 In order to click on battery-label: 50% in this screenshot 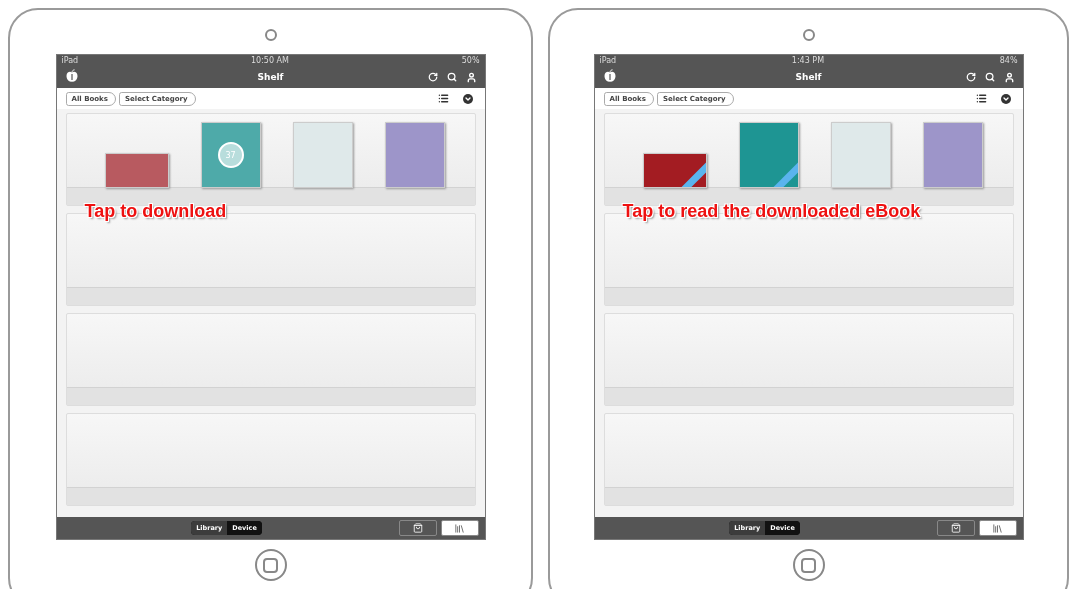, I will do `click(470, 60)`.